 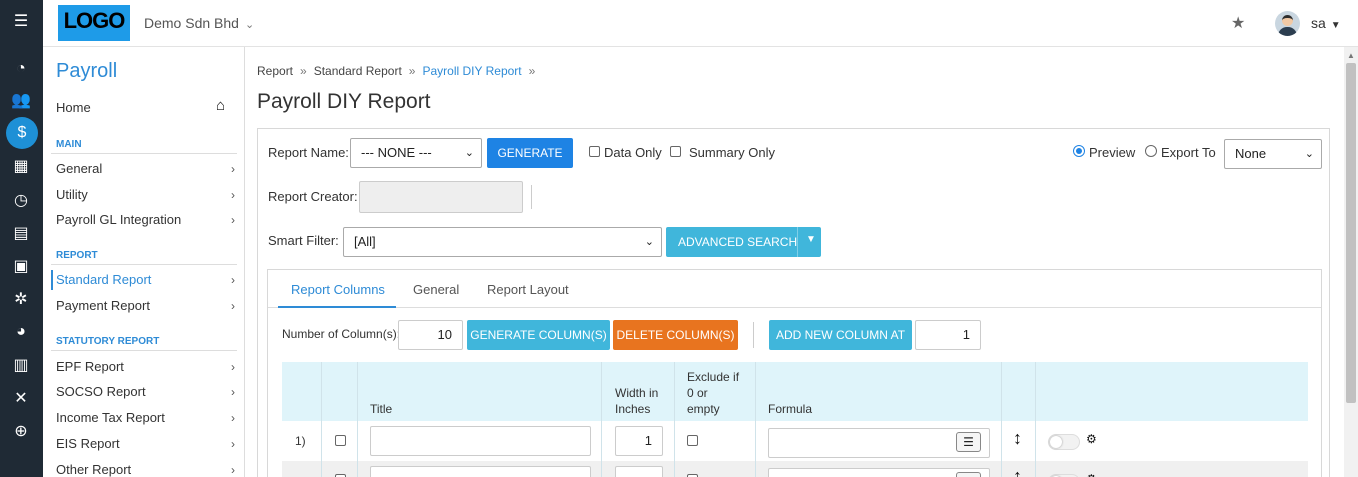 I want to click on breadcrumb-standard-report: Standard Report, so click(x=358, y=71).